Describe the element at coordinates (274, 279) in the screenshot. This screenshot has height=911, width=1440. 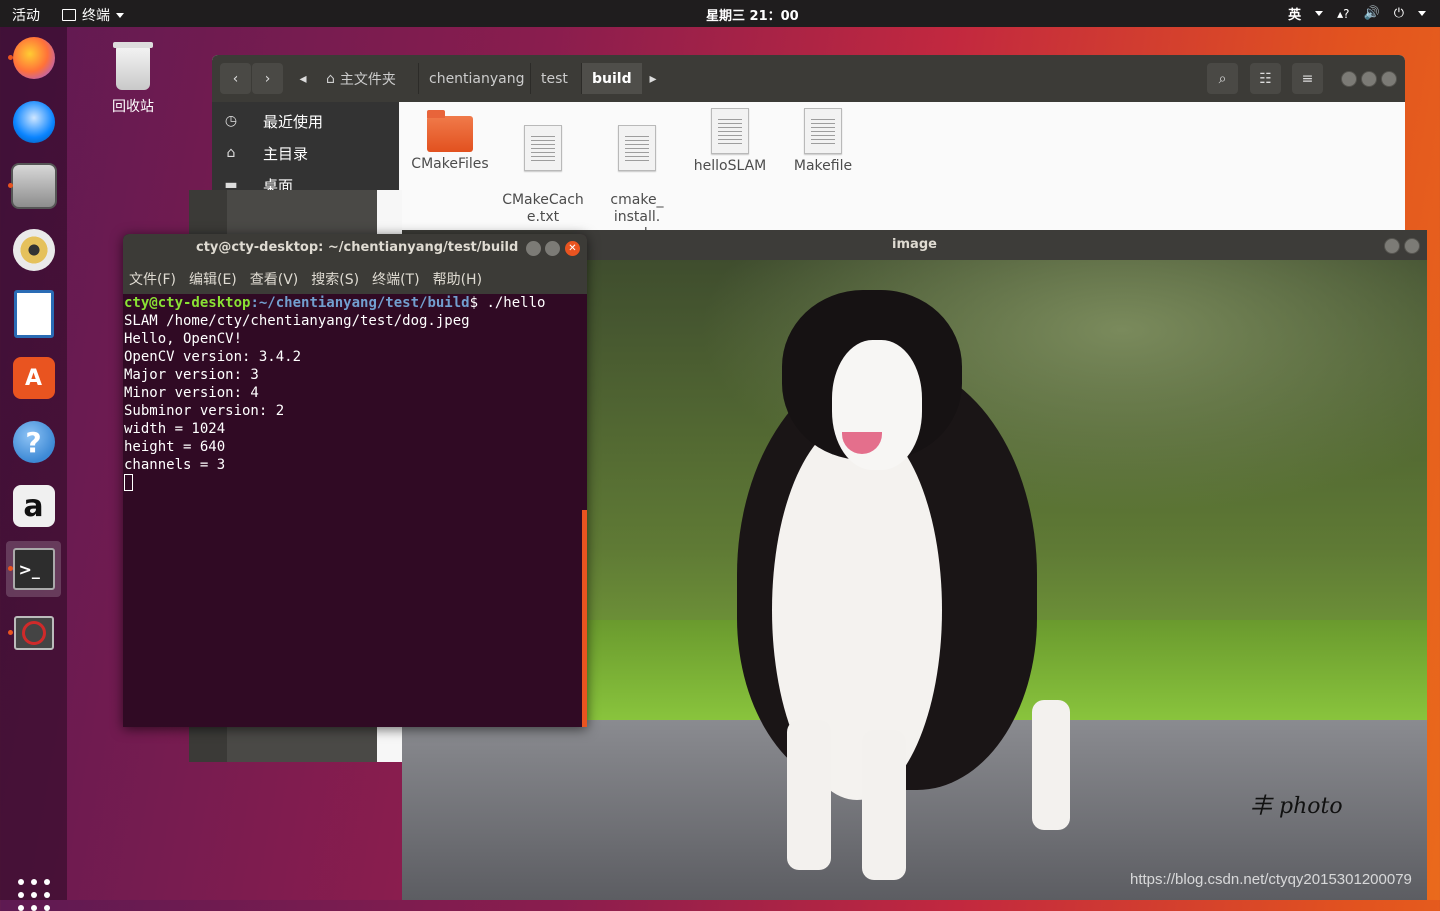
I see `menu-view: 查看(V)` at that location.